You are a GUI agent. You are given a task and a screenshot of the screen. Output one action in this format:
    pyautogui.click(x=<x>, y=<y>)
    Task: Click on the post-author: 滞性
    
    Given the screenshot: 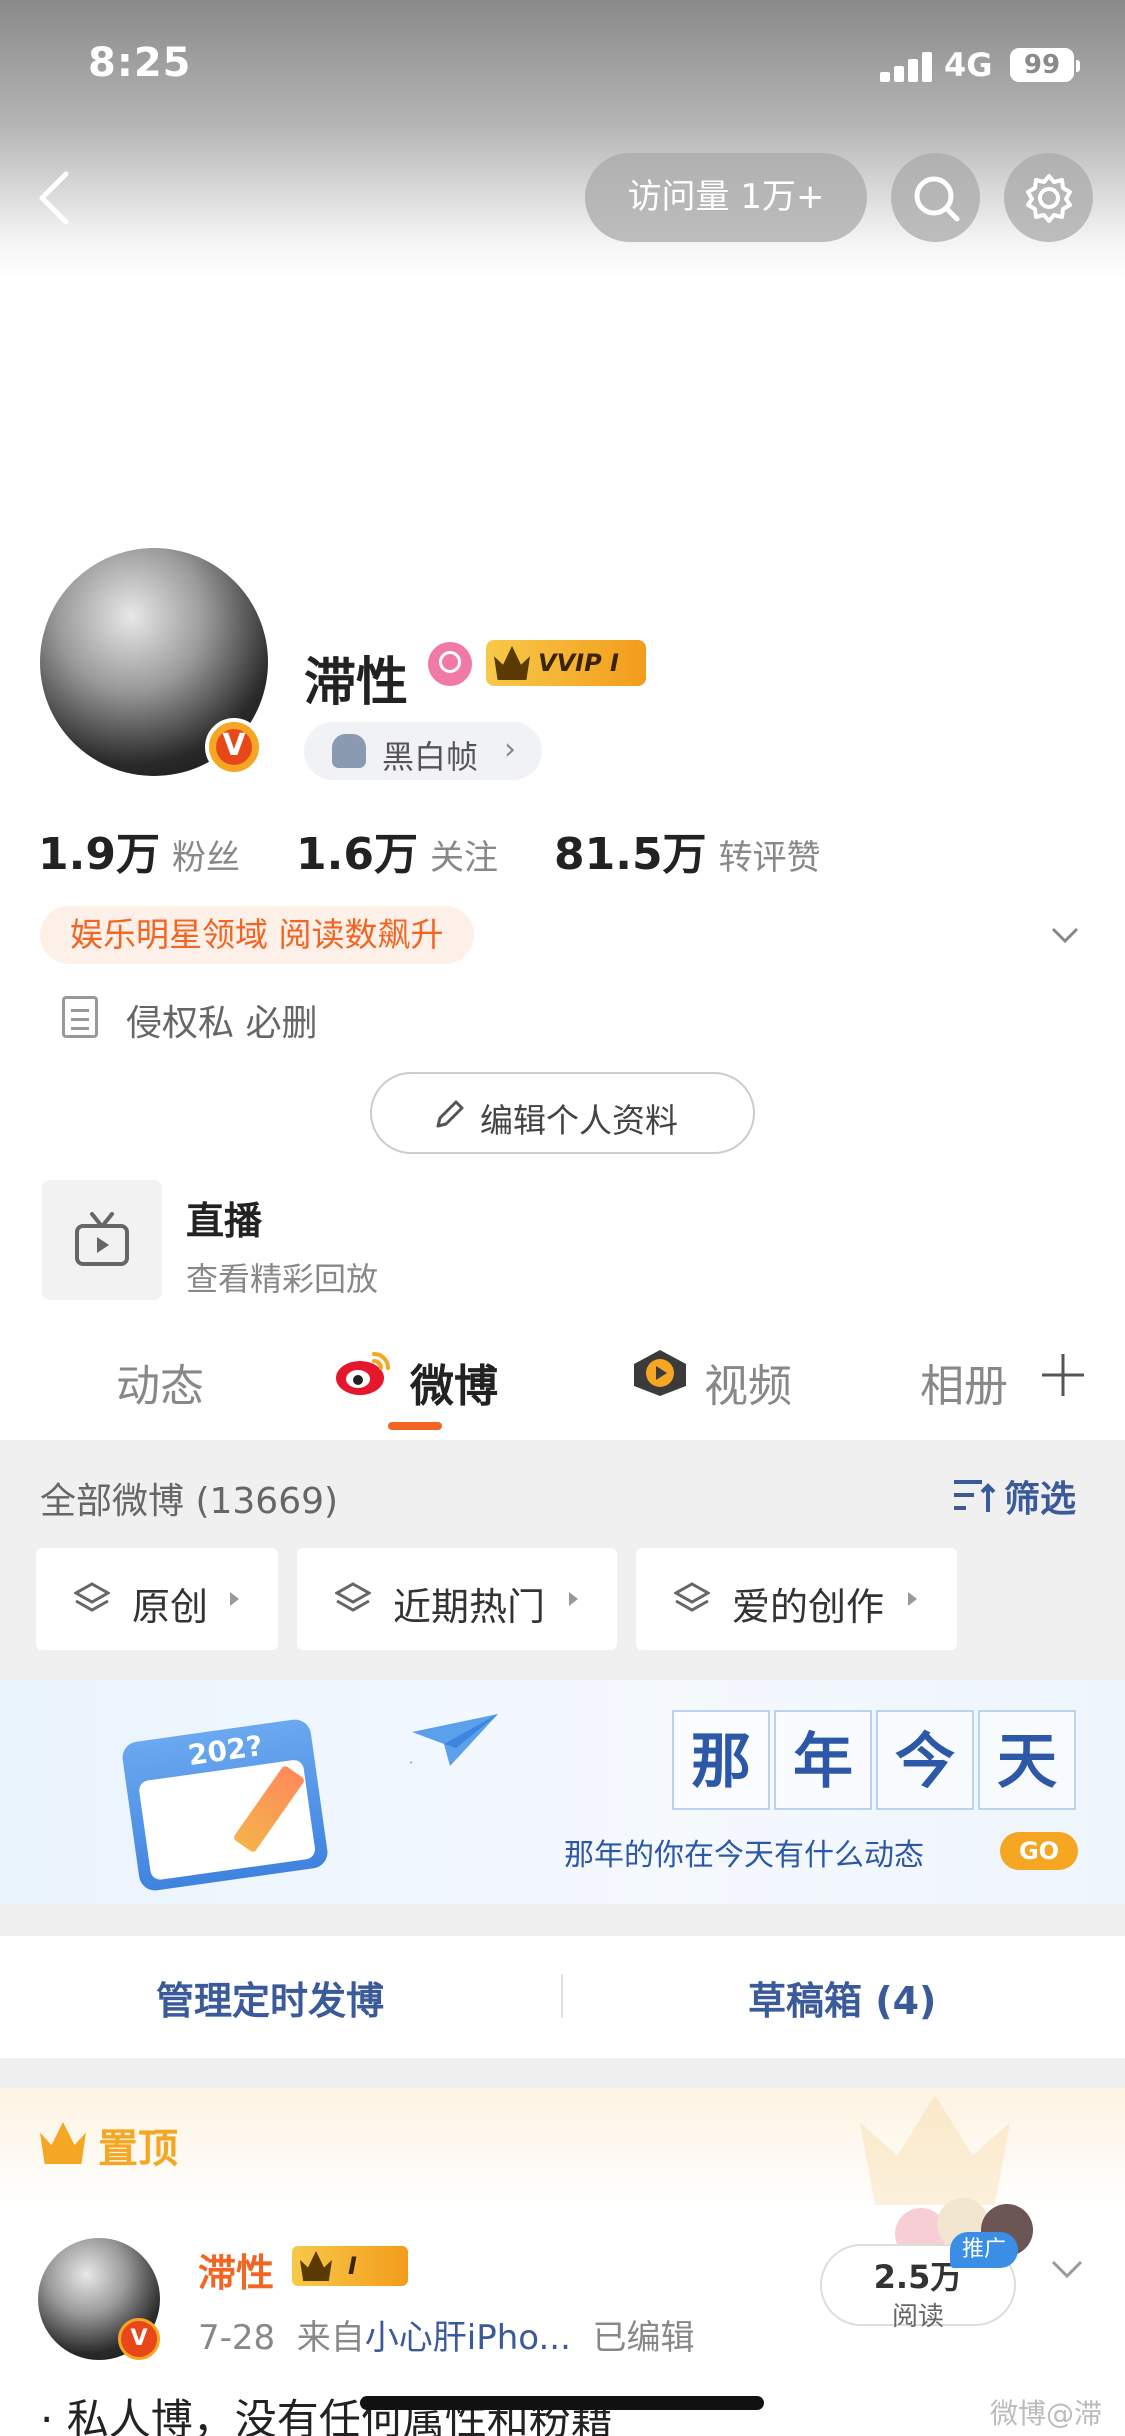 What is the action you would take?
    pyautogui.click(x=236, y=2269)
    